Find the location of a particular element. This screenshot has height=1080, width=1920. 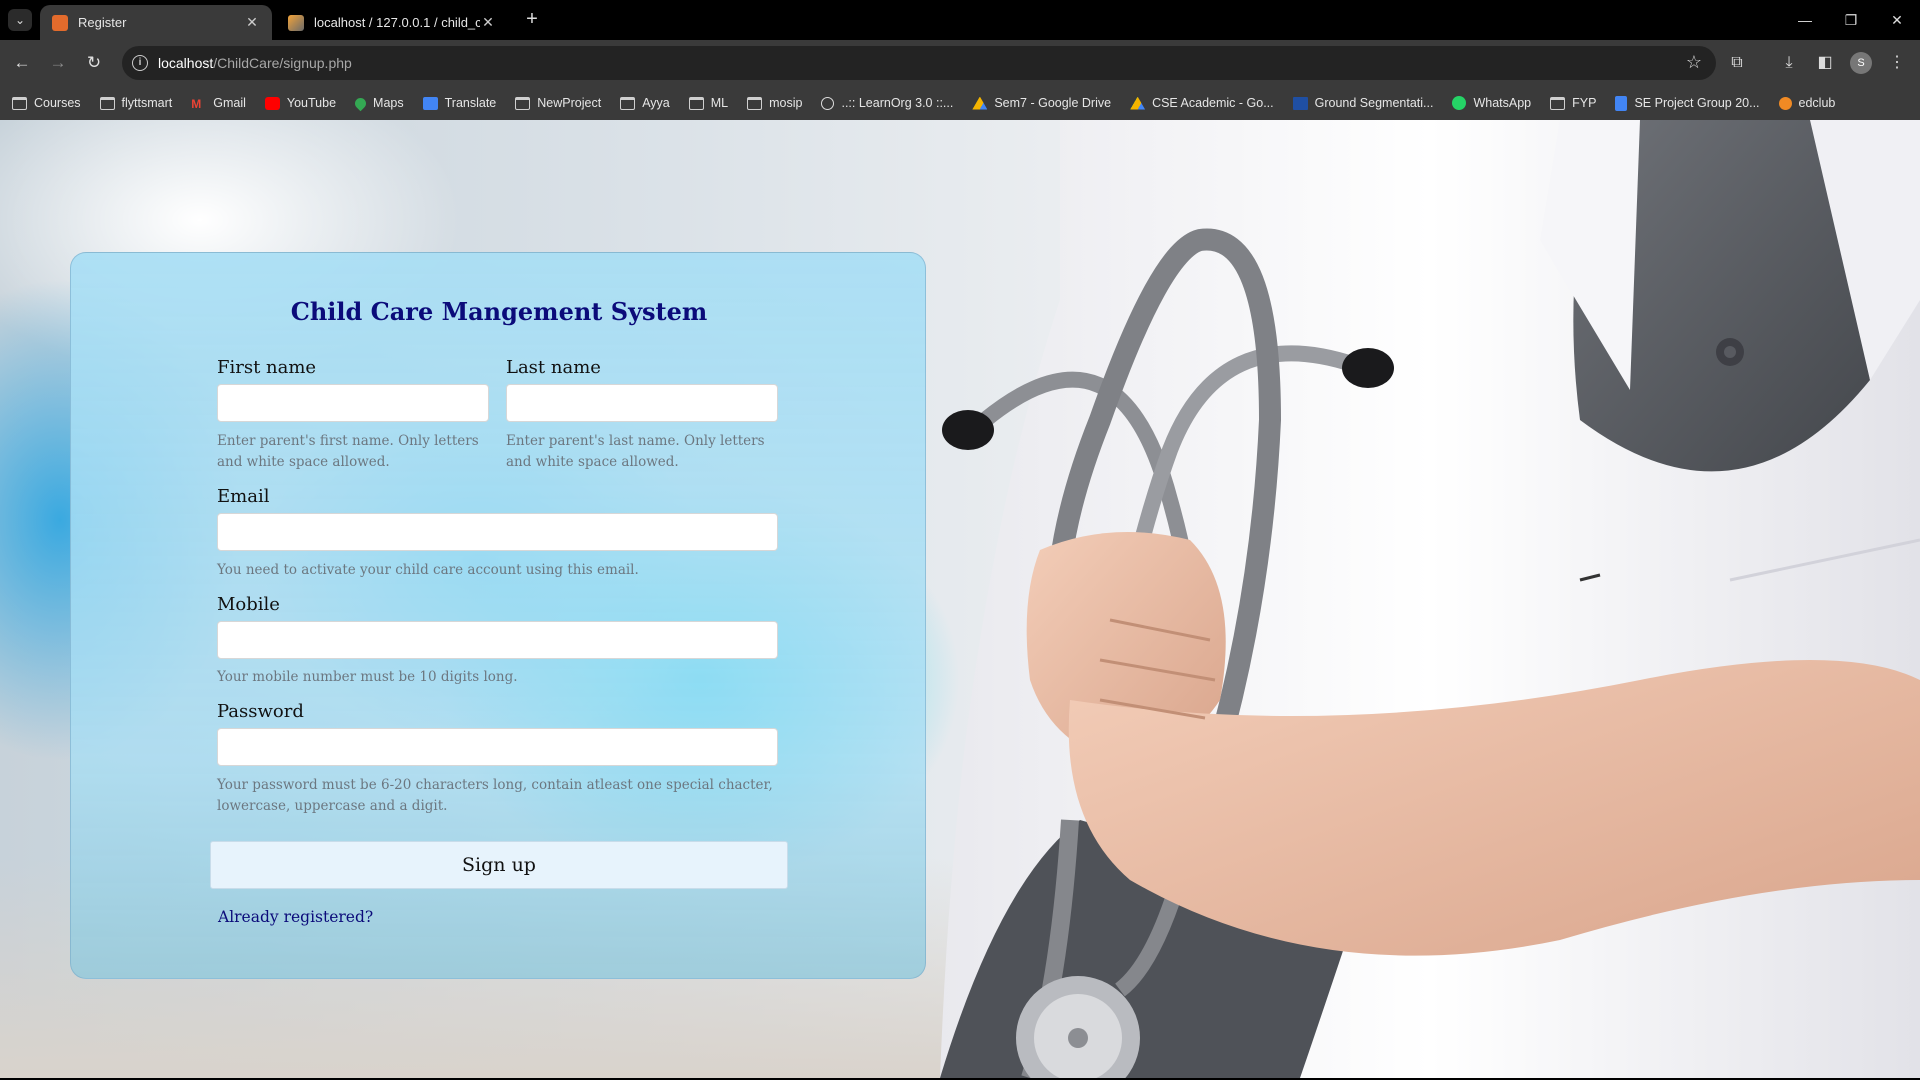

gmail-icon: M is located at coordinates (196, 103).